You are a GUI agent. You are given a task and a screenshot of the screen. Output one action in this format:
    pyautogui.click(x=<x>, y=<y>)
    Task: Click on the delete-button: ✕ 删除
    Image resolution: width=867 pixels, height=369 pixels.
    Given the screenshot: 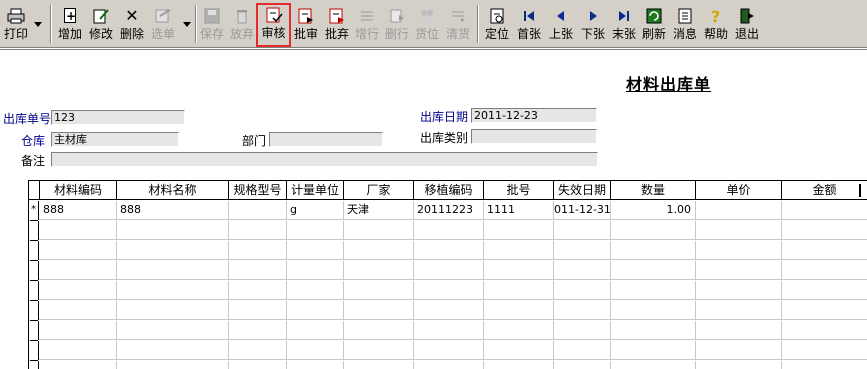 What is the action you would take?
    pyautogui.click(x=132, y=25)
    